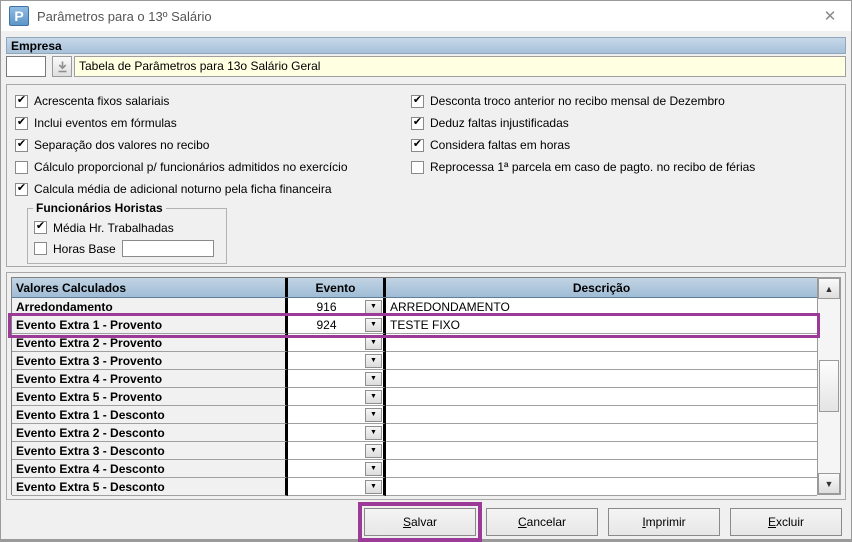 This screenshot has width=852, height=542. I want to click on title-bar: P Parâmetros para o 13º Salário ✕, so click(426, 16).